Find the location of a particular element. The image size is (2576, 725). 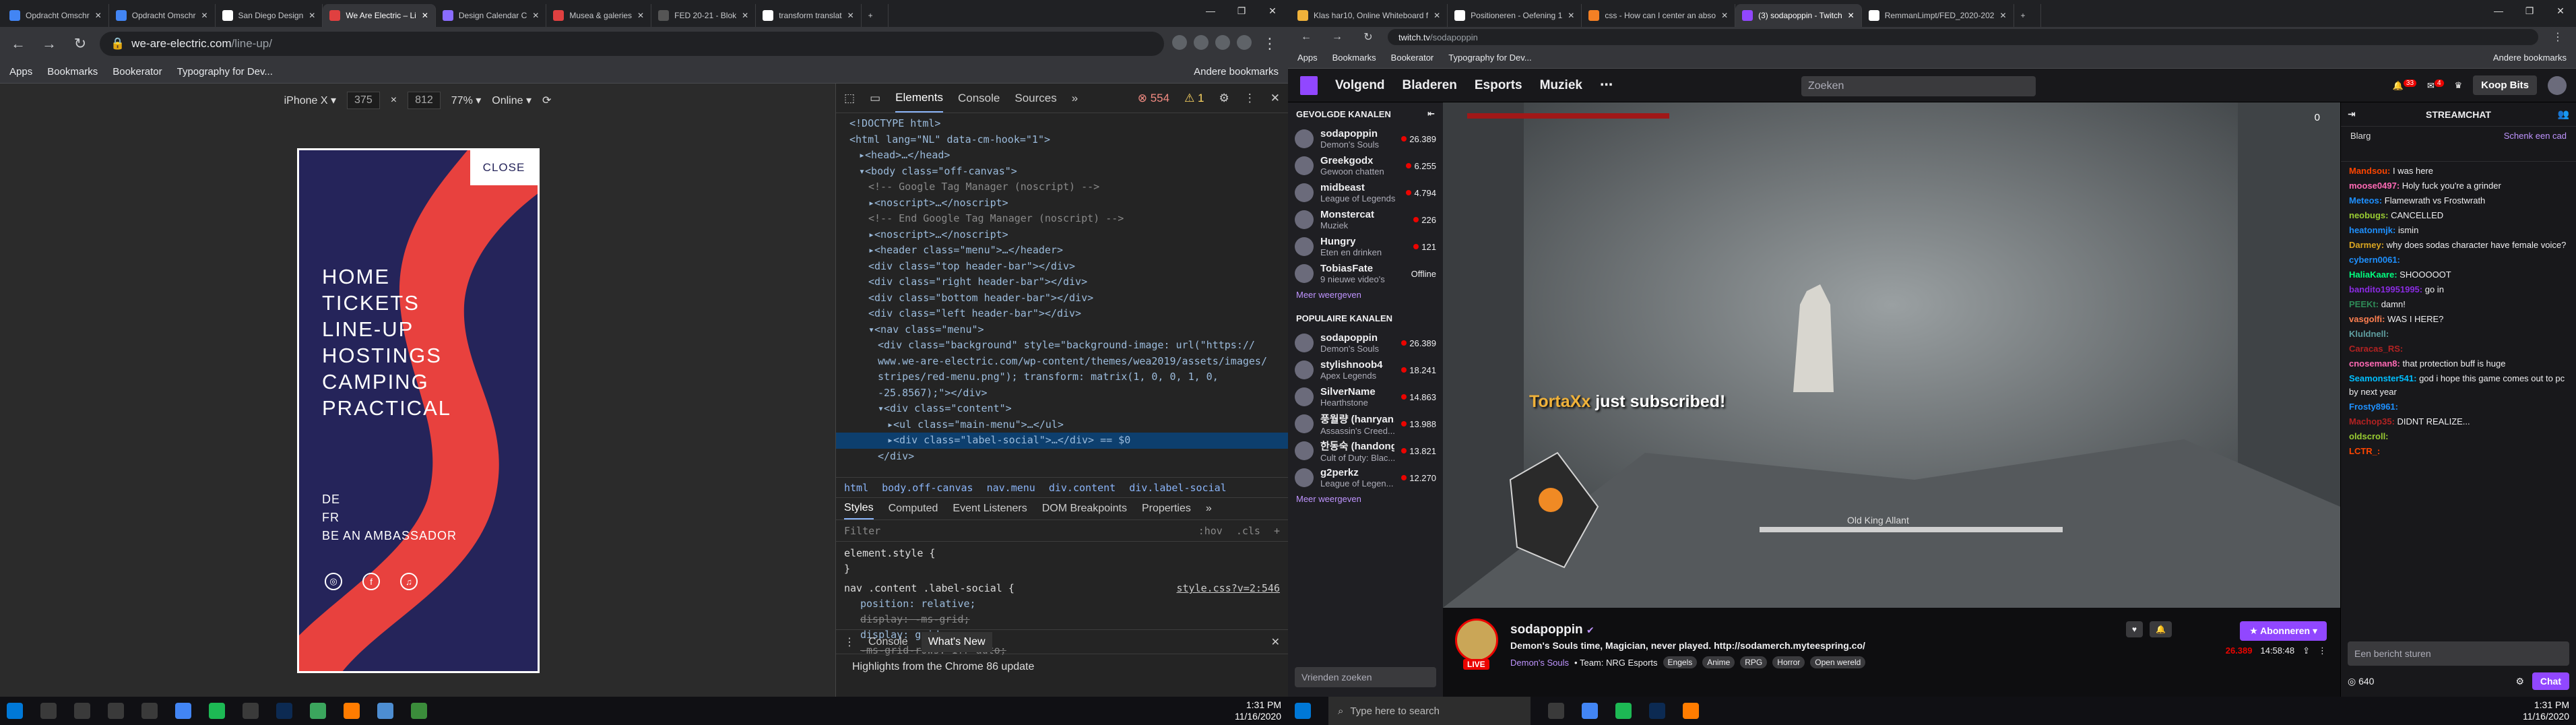

device-toggle-icon: ▭ is located at coordinates (875, 98).